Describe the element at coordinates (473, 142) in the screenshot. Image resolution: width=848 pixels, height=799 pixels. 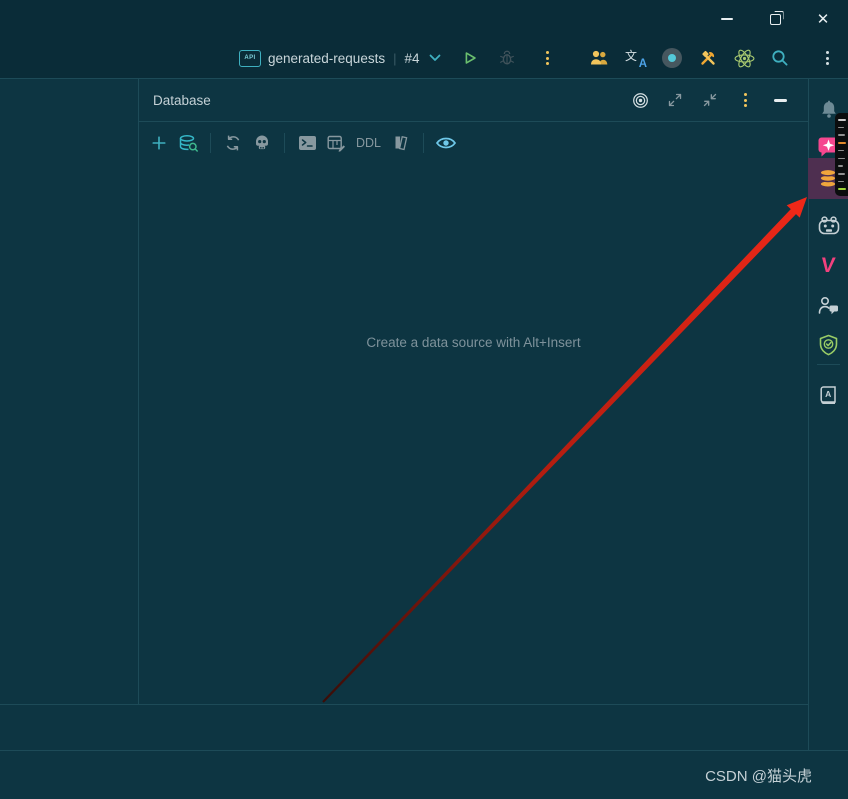
I see `database-toolbar: DDL` at that location.